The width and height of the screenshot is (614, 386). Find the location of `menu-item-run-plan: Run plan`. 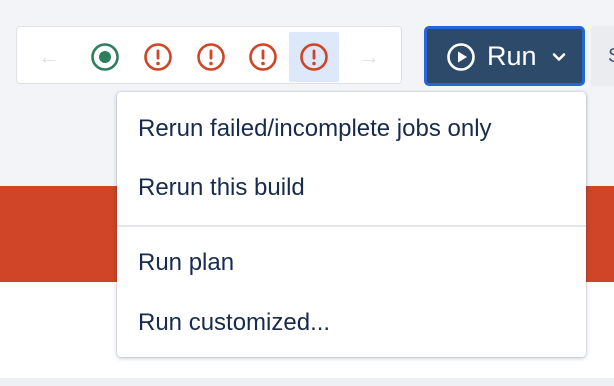

menu-item-run-plan: Run plan is located at coordinates (351, 263).